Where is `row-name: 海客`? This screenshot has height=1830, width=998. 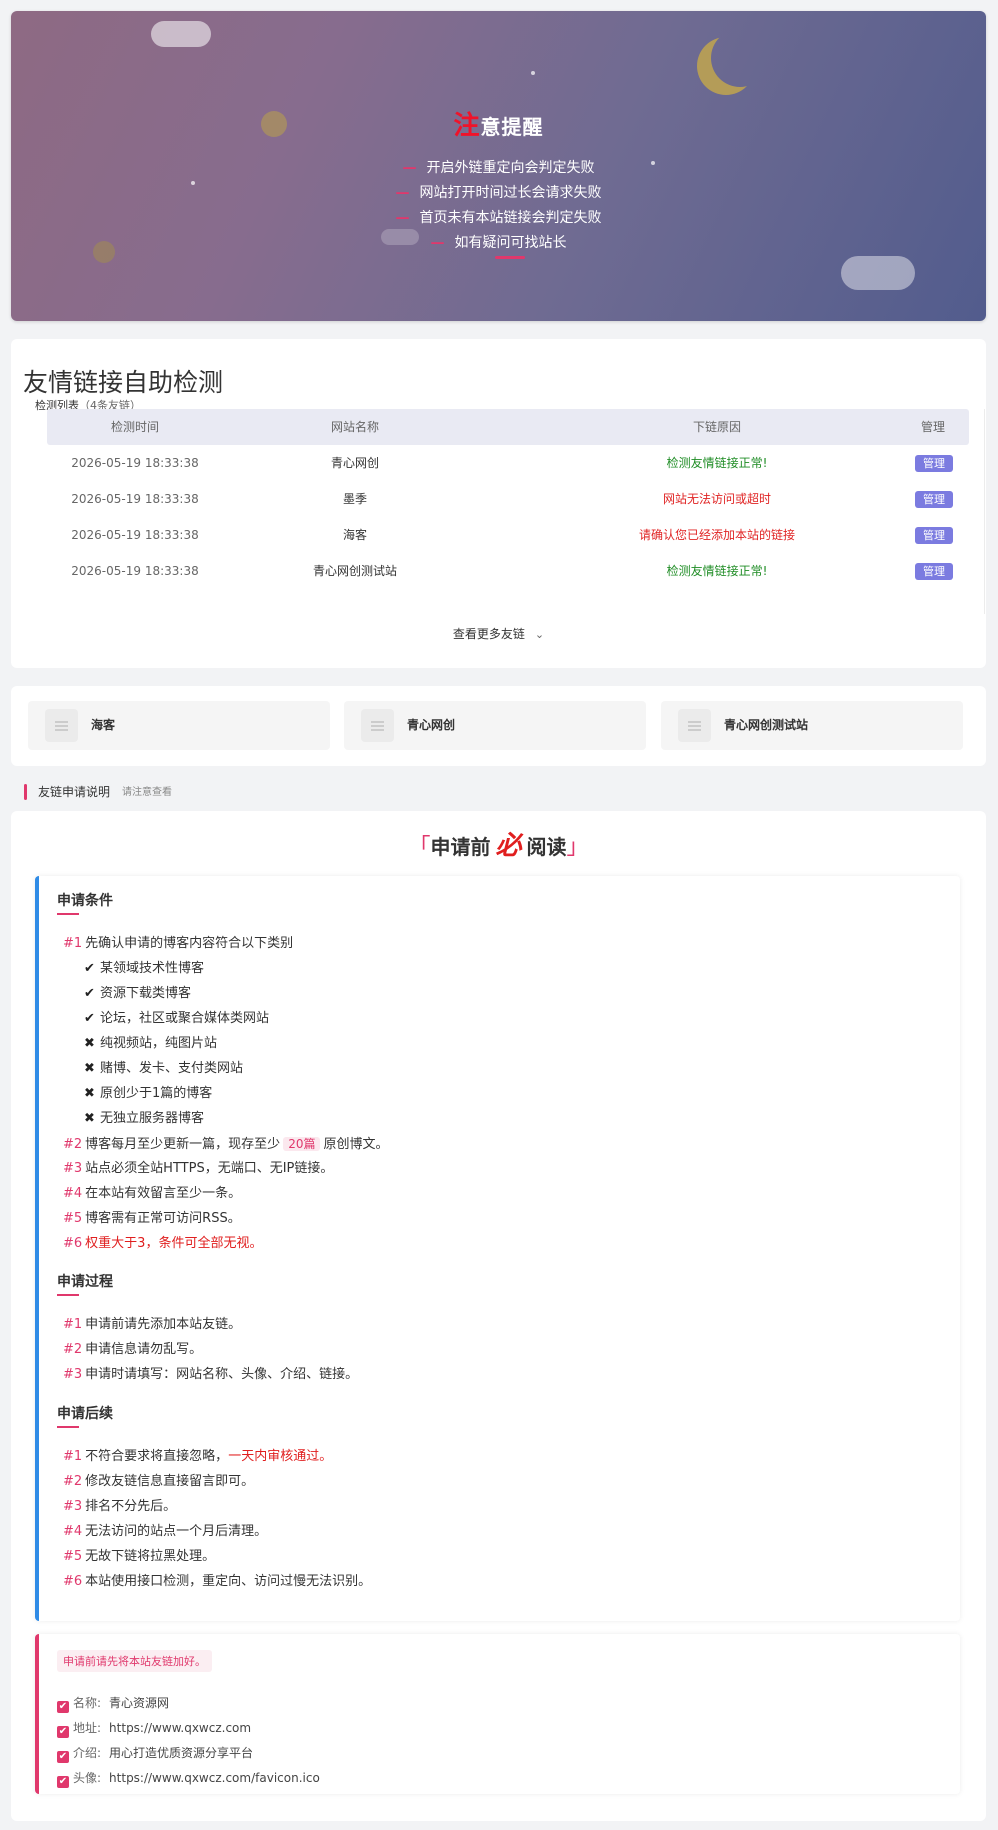
row-name: 海客 is located at coordinates (354, 535).